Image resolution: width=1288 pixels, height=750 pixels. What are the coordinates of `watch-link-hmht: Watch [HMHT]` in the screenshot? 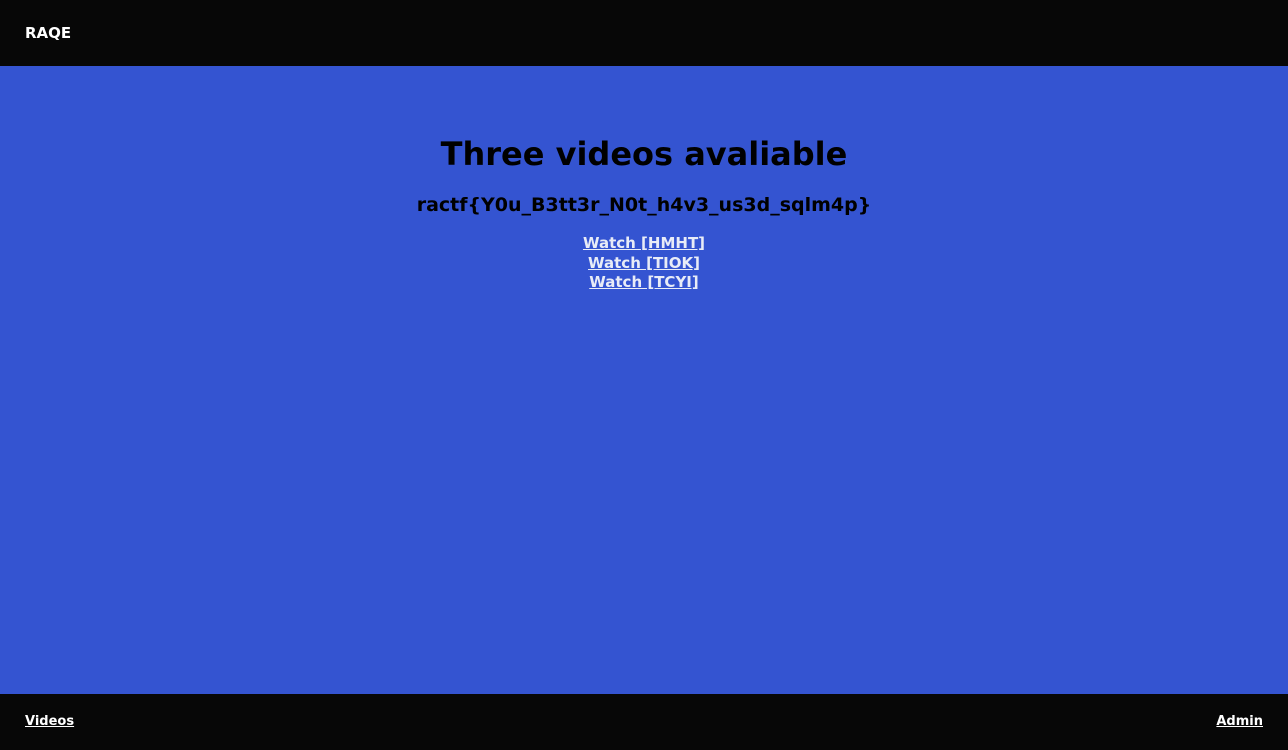 It's located at (644, 243).